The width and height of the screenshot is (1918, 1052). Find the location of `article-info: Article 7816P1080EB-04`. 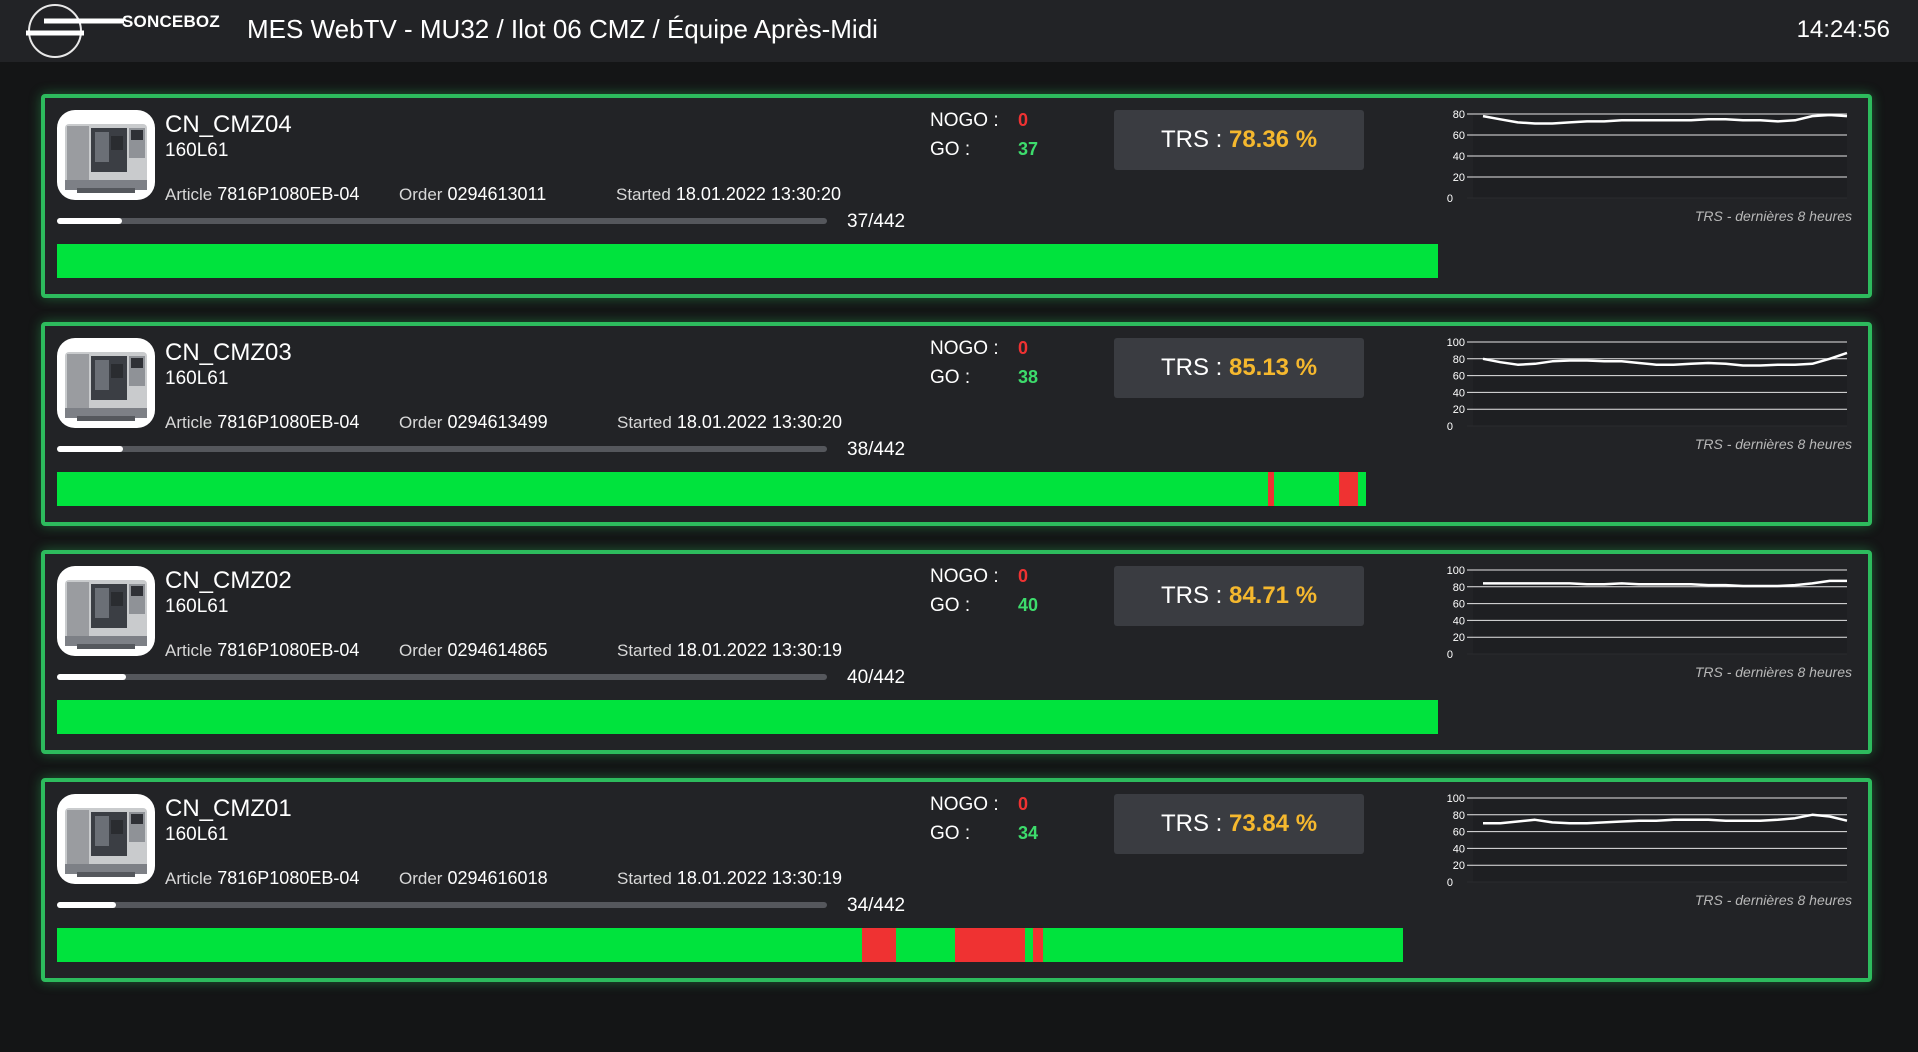

article-info: Article 7816P1080EB-04 is located at coordinates (262, 650).